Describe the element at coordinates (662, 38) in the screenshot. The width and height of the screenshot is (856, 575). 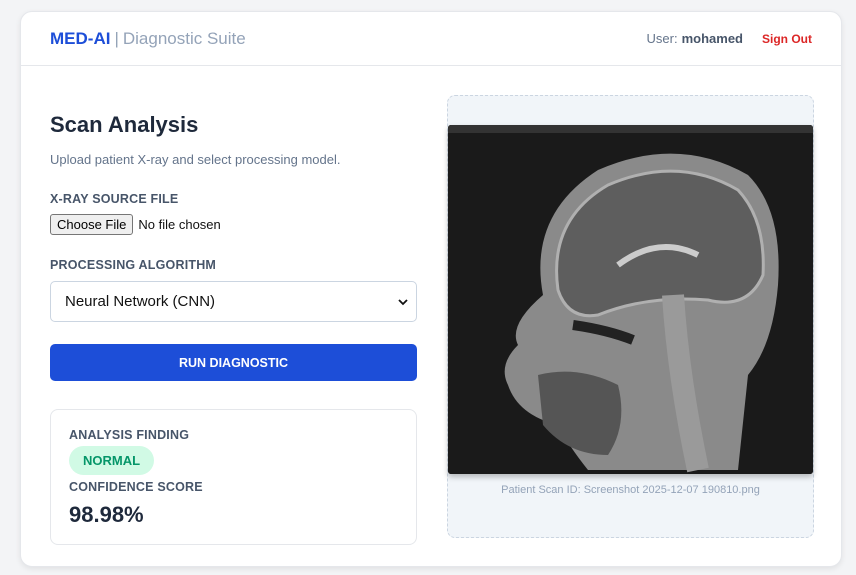
I see `user-label: User:` at that location.